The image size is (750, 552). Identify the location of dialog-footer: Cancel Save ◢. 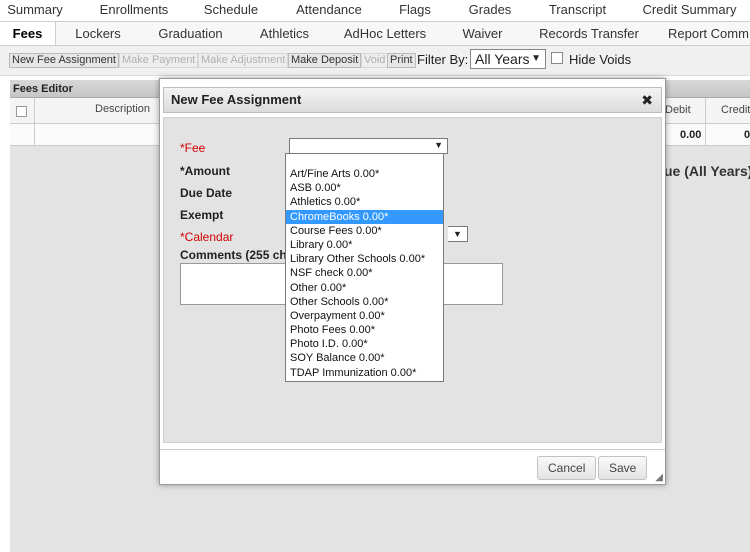
(412, 466).